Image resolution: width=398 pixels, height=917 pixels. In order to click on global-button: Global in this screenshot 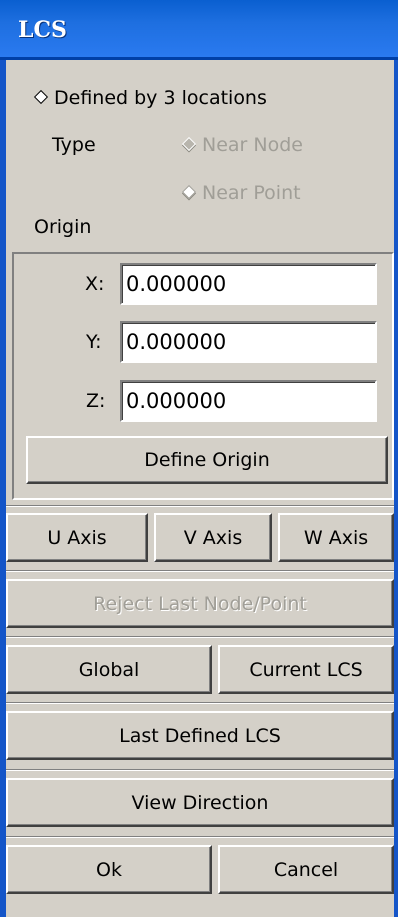, I will do `click(109, 669)`.